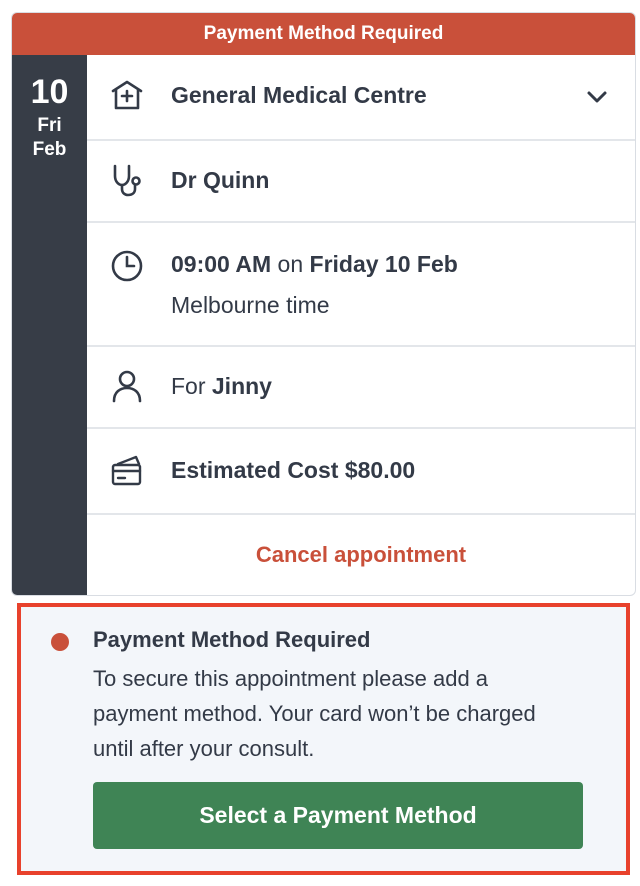 This screenshot has height=886, width=640. I want to click on time-value: 09:00 AM, so click(221, 264).